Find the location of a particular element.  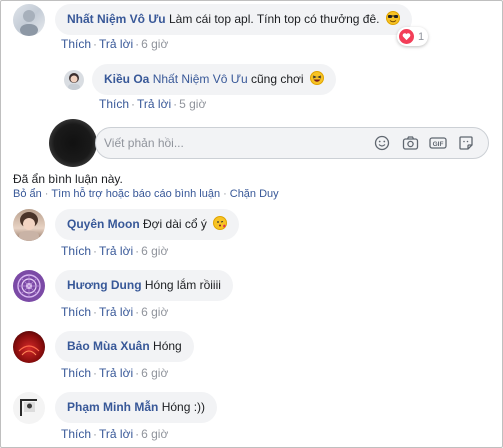

comment-text: Đợi dài cổ ý is located at coordinates (175, 224).